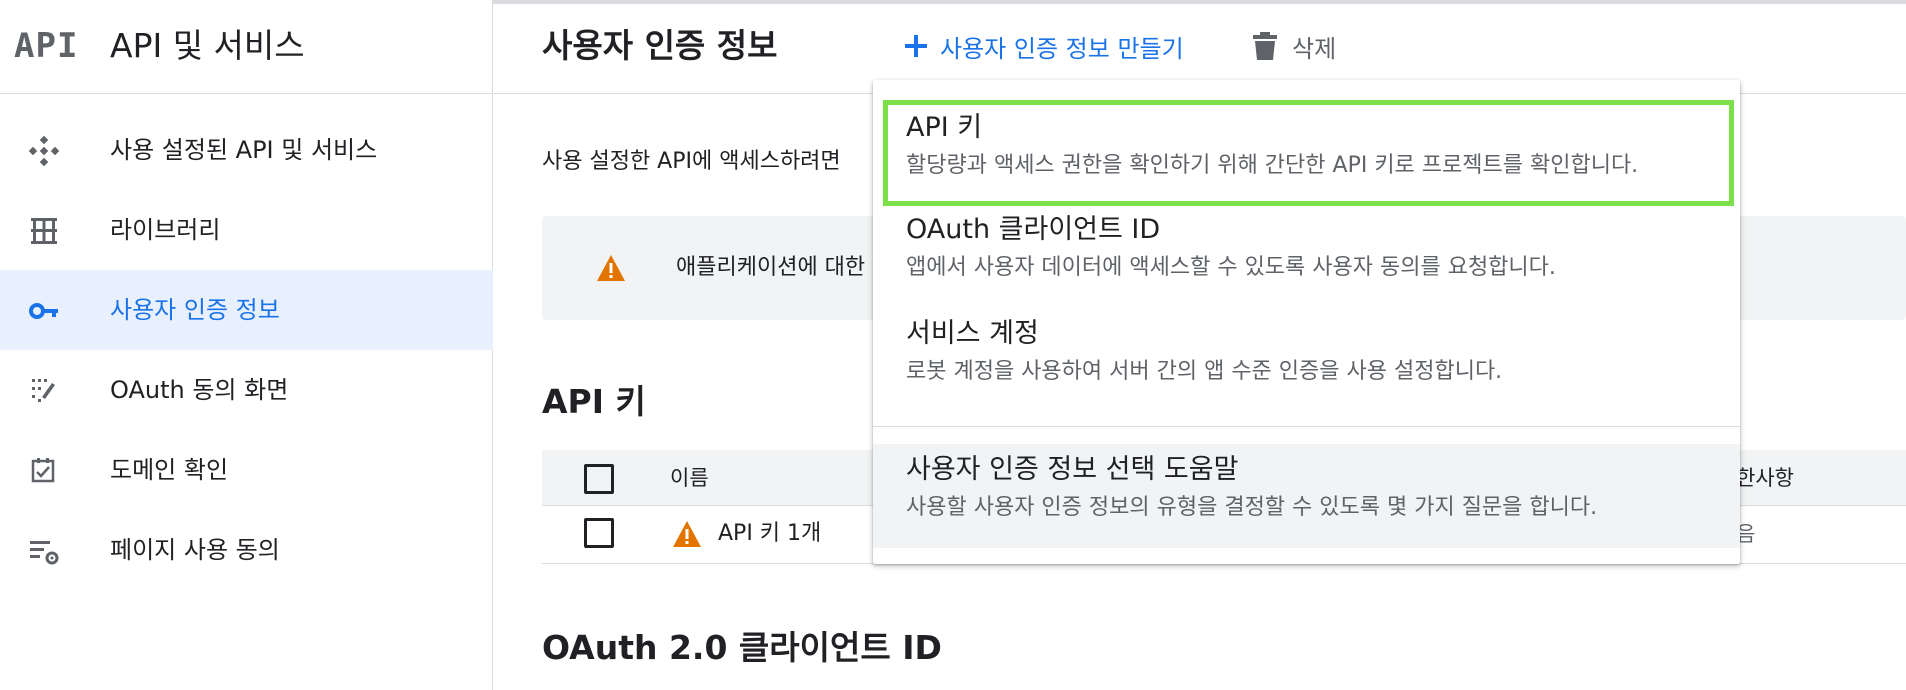 This screenshot has width=1906, height=690. I want to click on sidebar-item-label: 라이브러리, so click(165, 230).